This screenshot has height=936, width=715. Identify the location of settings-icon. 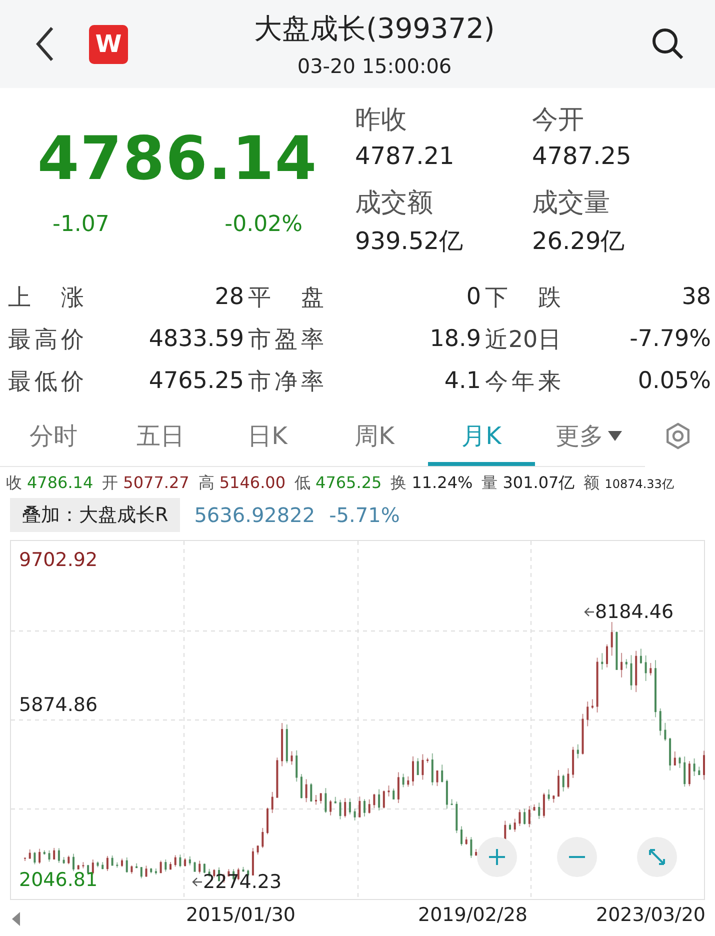
(678, 436).